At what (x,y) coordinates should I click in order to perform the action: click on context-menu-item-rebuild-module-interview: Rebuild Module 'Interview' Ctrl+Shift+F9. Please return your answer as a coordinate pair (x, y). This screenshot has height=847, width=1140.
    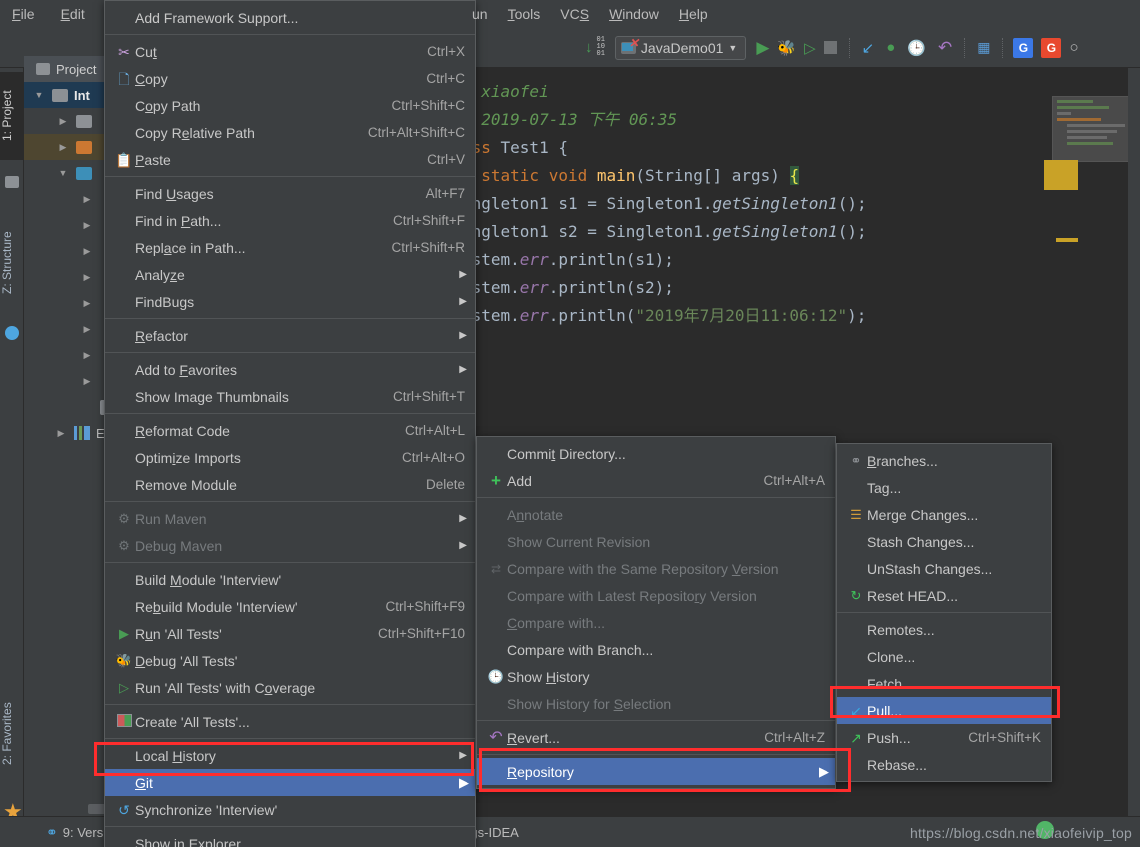
    Looking at the image, I should click on (290, 606).